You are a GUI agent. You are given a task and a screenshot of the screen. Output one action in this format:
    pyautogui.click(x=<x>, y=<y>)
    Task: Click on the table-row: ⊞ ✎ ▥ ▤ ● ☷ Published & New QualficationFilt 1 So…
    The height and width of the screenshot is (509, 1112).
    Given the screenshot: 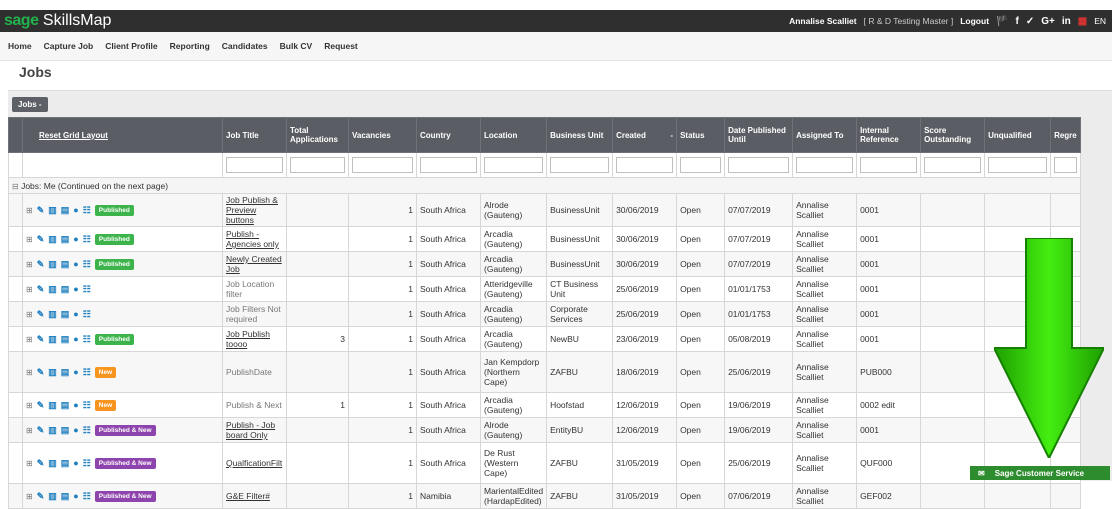 What is the action you would take?
    pyautogui.click(x=545, y=463)
    